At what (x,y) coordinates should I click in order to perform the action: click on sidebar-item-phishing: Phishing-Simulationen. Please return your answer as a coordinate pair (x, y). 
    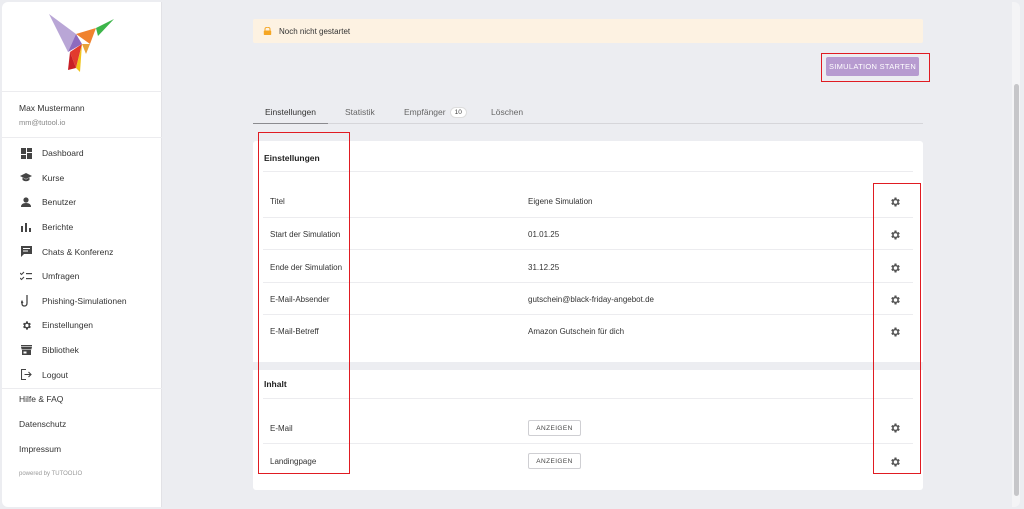
    Looking at the image, I should click on (82, 301).